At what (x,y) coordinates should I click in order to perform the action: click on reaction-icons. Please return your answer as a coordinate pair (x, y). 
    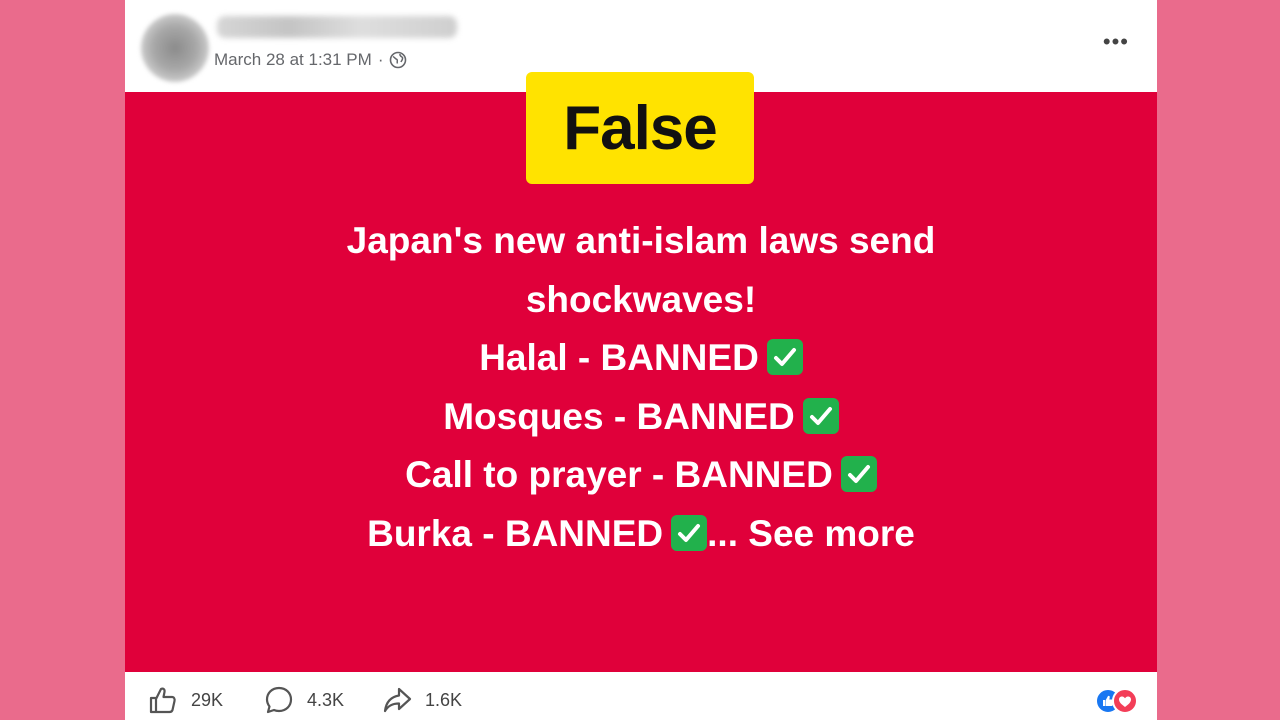
    Looking at the image, I should click on (1117, 701).